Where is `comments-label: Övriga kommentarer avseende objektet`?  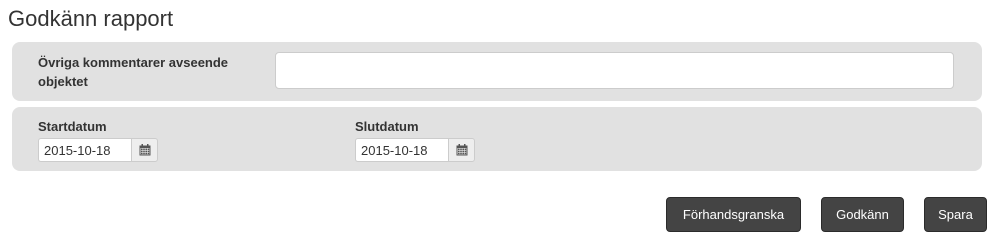 comments-label: Övriga kommentarer avseende objektet is located at coordinates (133, 72).